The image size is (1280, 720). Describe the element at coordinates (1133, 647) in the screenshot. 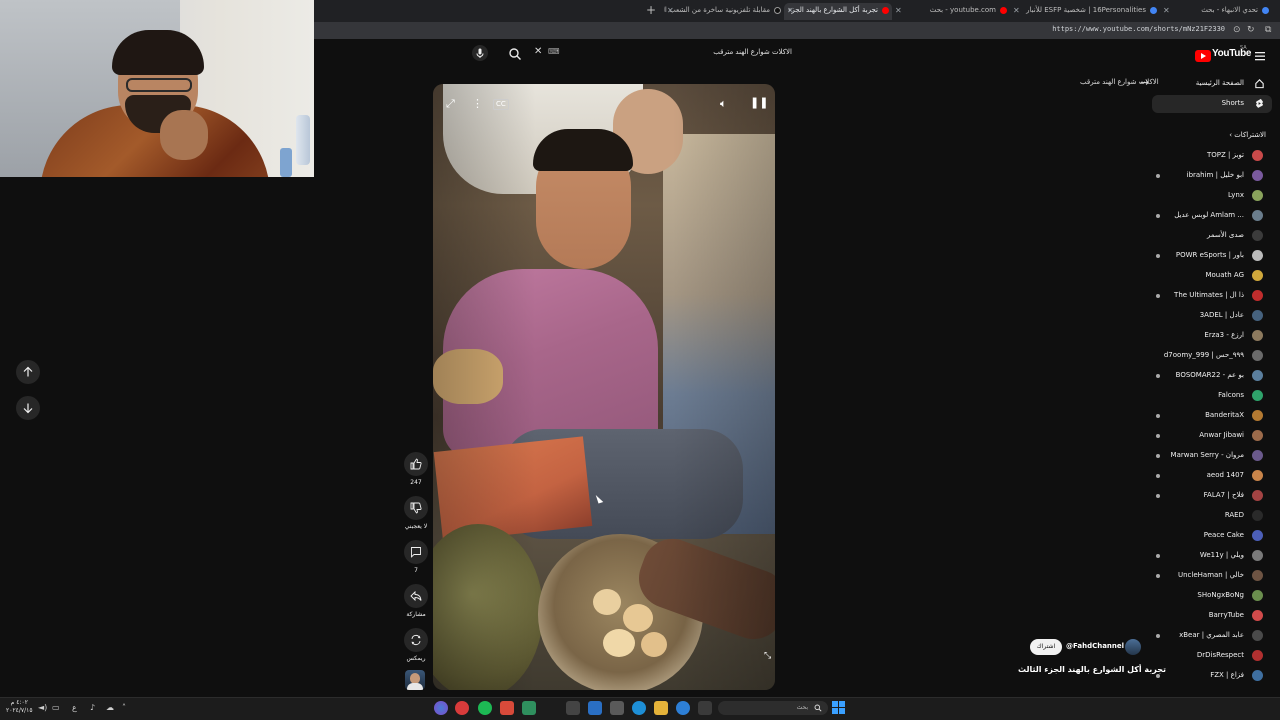

I see `channel-avatar` at that location.